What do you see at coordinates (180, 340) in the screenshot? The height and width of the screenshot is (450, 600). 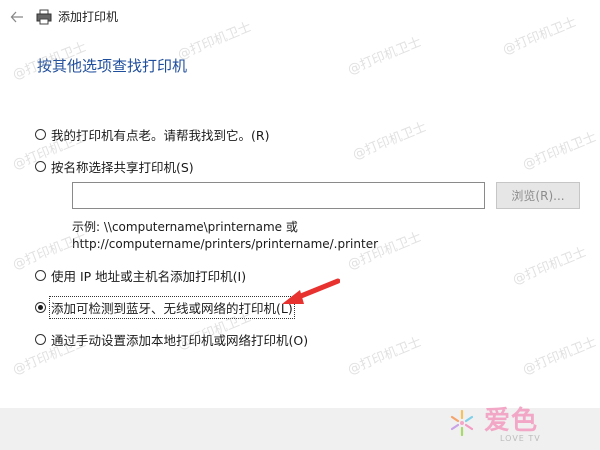 I see `option-manual-local-label: 通过手动设置添加本地打印机或网络打印机(O)` at bounding box center [180, 340].